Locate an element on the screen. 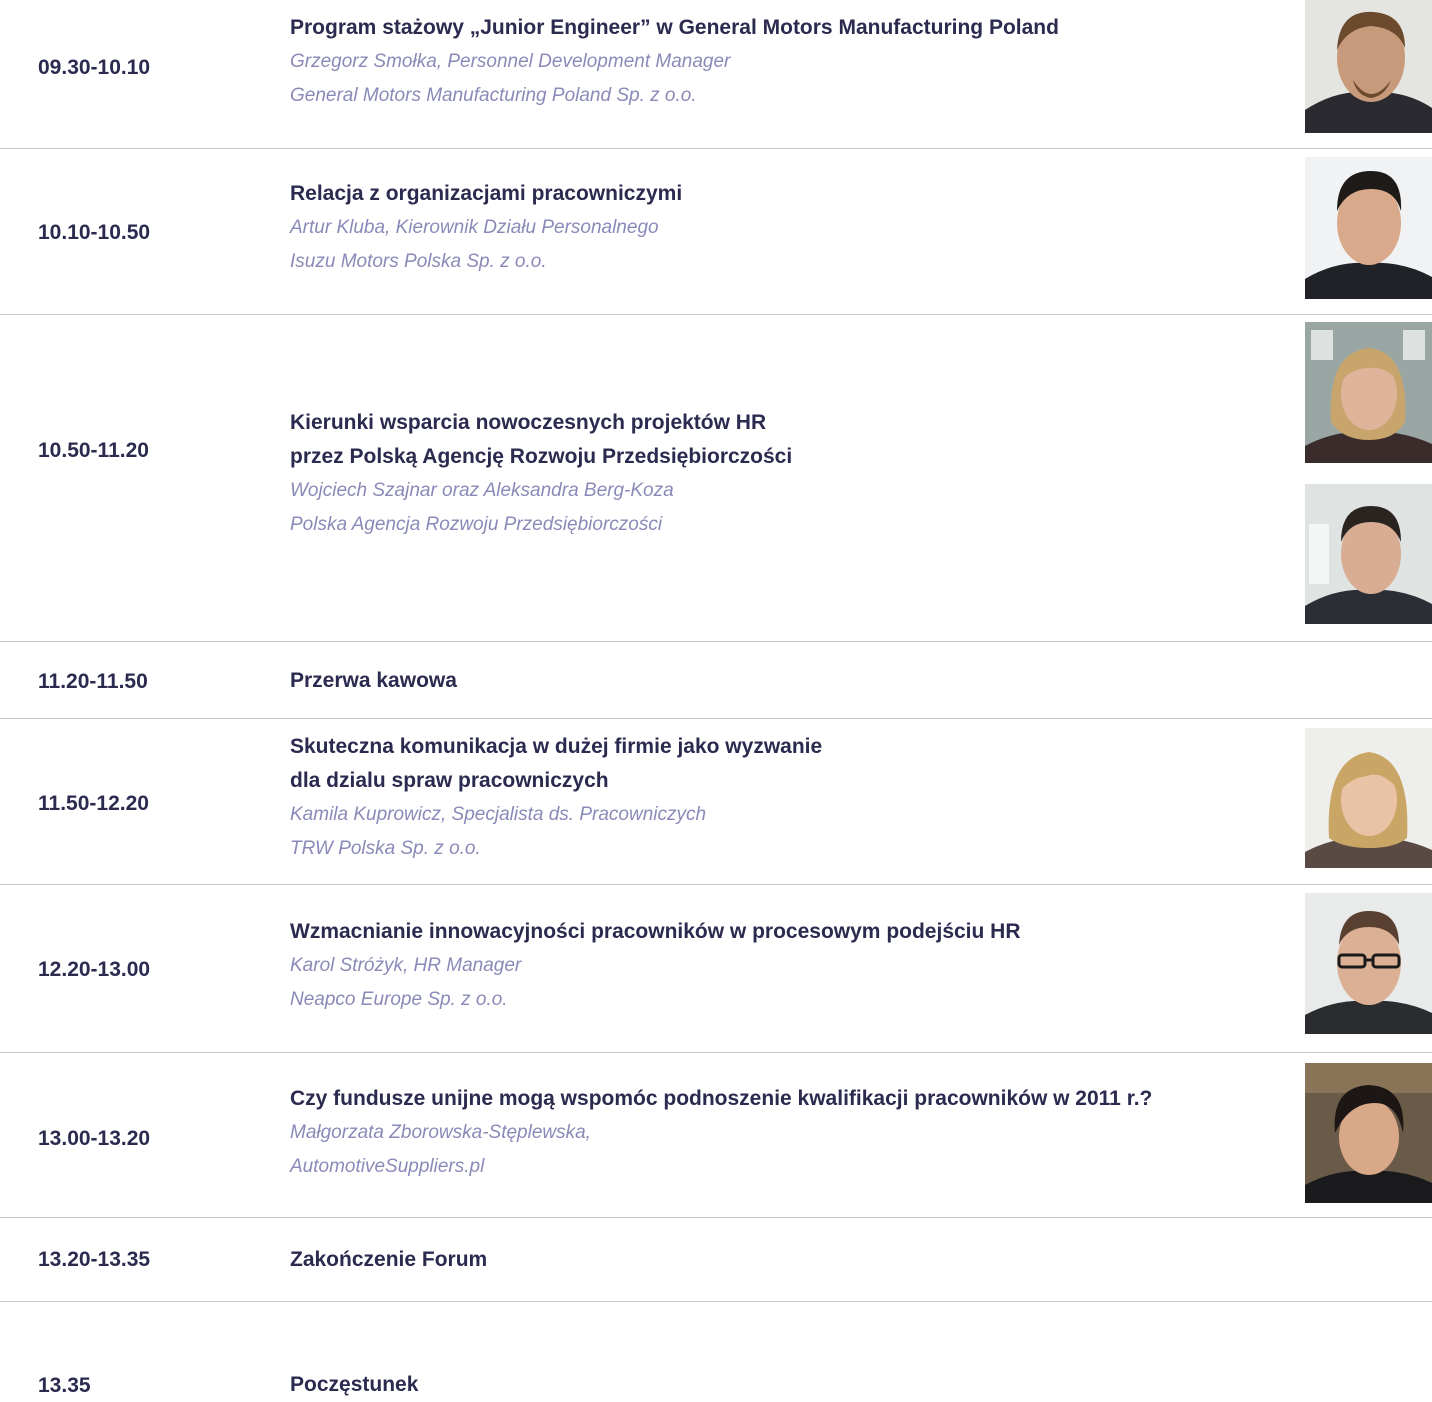 This screenshot has width=1432, height=1402. session-time: 12.20-13.00 is located at coordinates (94, 969).